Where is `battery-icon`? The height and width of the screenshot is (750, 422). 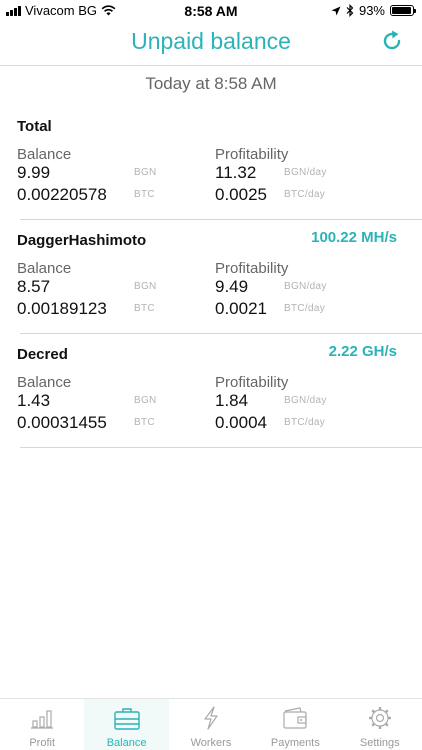
battery-icon is located at coordinates (403, 10).